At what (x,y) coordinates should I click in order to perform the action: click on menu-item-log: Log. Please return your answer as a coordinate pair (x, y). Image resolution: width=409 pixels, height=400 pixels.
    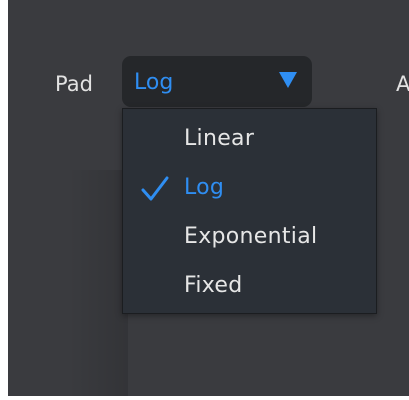
    Looking at the image, I should click on (249, 187).